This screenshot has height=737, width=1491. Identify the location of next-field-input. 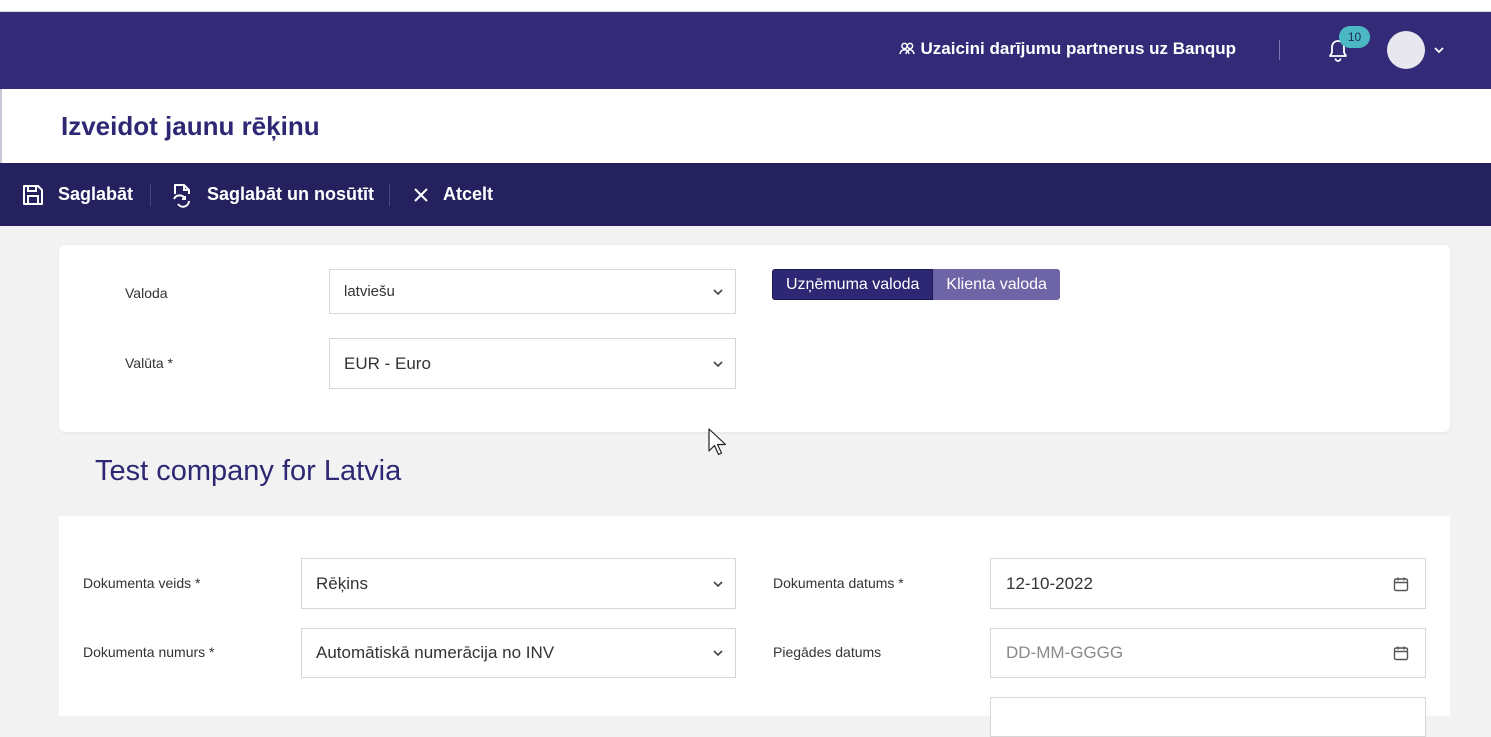
(1208, 717).